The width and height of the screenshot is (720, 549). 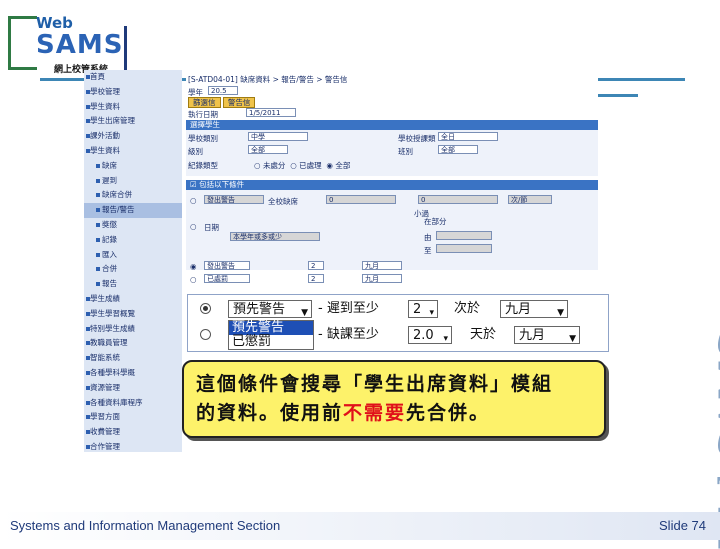 What do you see at coordinates (530, 199) in the screenshot?
I see `range-unit-select: 次/節` at bounding box center [530, 199].